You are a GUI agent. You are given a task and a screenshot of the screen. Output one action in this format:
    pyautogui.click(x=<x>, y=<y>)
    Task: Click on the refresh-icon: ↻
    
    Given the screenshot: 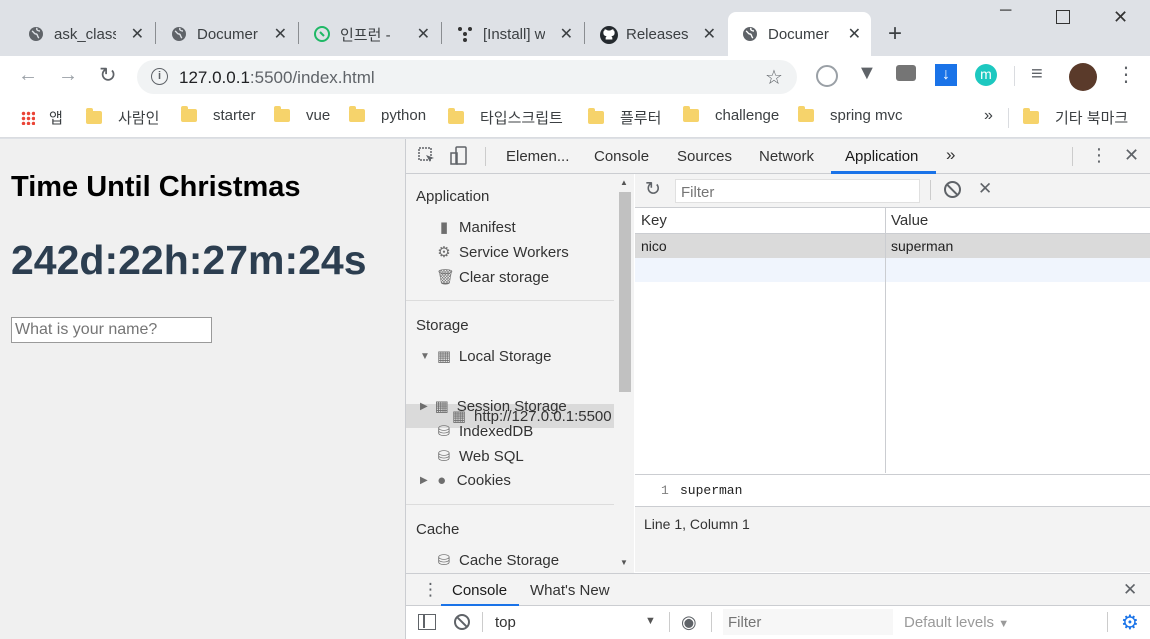 What is the action you would take?
    pyautogui.click(x=653, y=189)
    